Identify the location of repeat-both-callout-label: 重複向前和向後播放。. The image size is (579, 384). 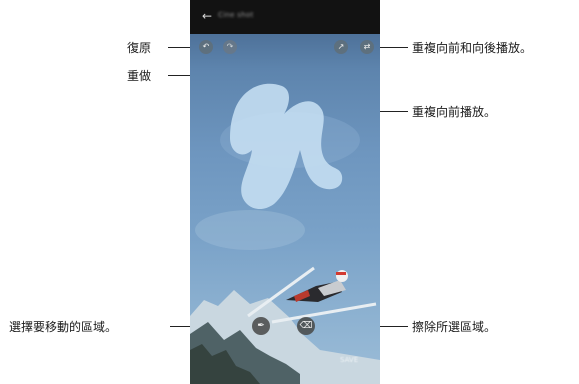
(472, 48).